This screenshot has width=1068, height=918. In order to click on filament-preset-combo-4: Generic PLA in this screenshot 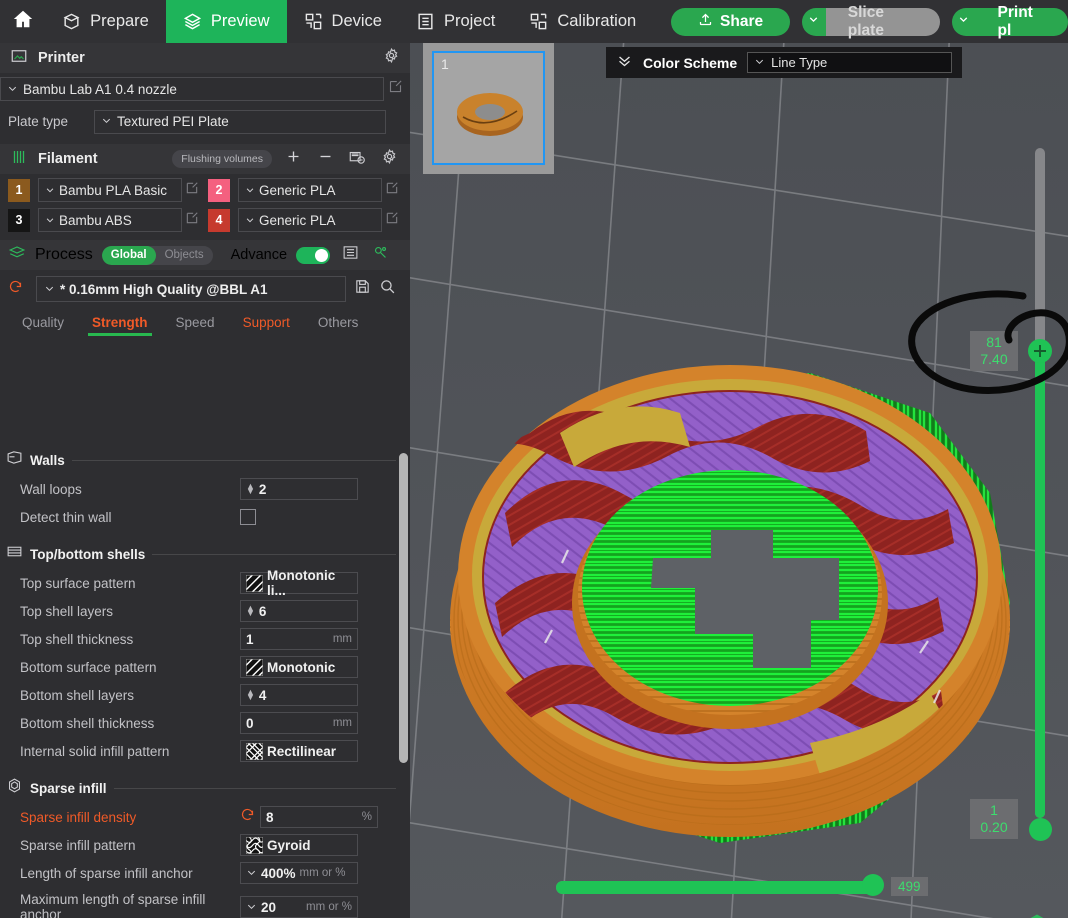, I will do `click(310, 220)`.